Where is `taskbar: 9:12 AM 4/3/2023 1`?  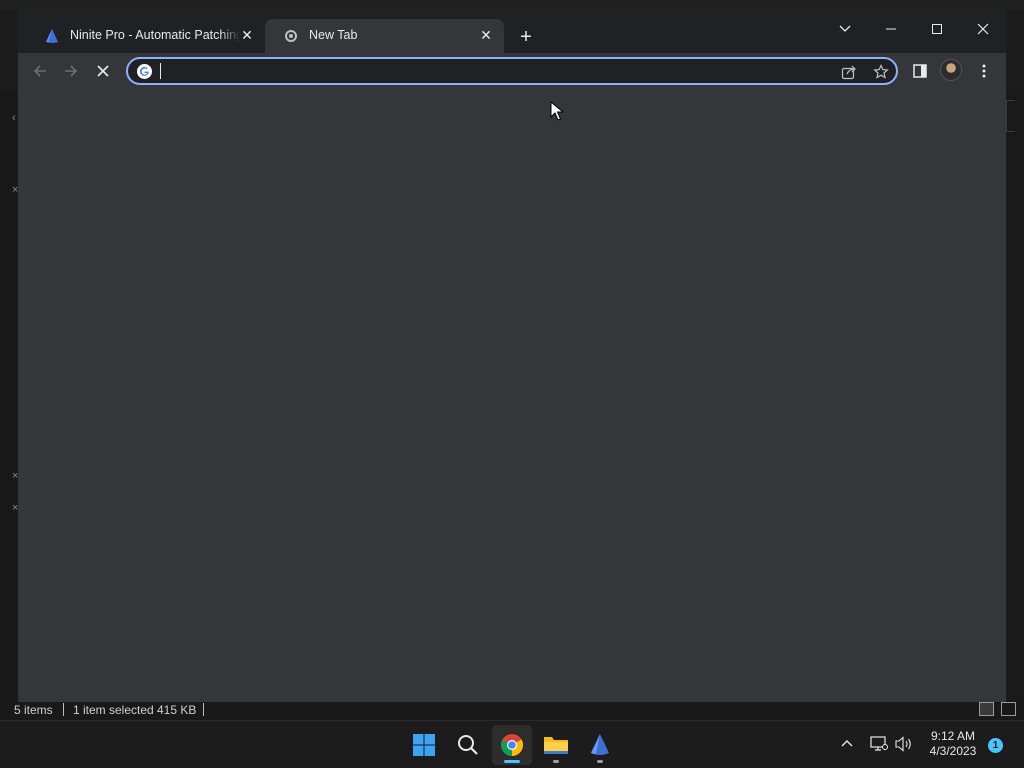
taskbar: 9:12 AM 4/3/2023 1 is located at coordinates (512, 744).